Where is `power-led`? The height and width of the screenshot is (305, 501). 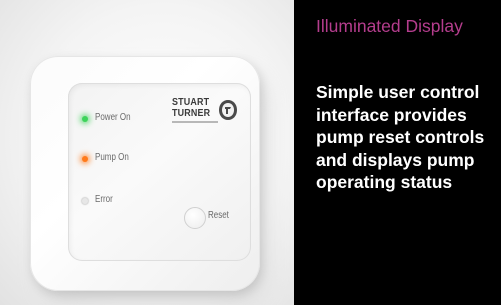
power-led is located at coordinates (85, 119).